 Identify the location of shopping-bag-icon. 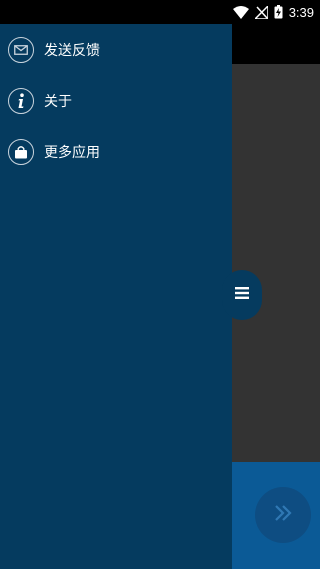
(21, 151).